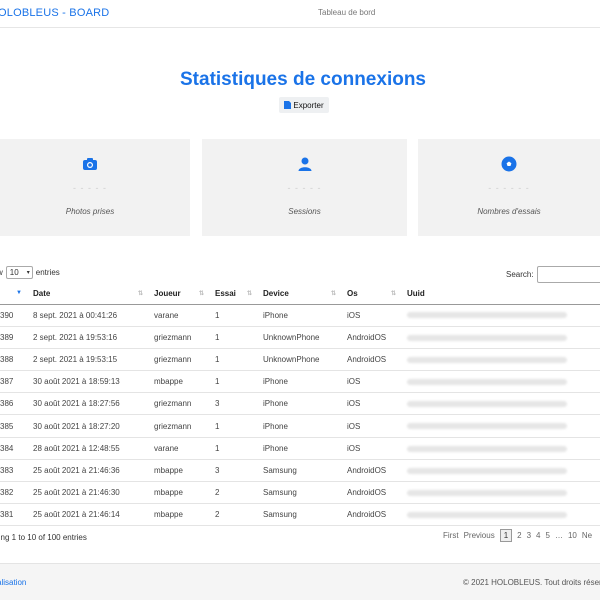  What do you see at coordinates (179, 294) in the screenshot?
I see `column-joueur: Joueur ⇅` at bounding box center [179, 294].